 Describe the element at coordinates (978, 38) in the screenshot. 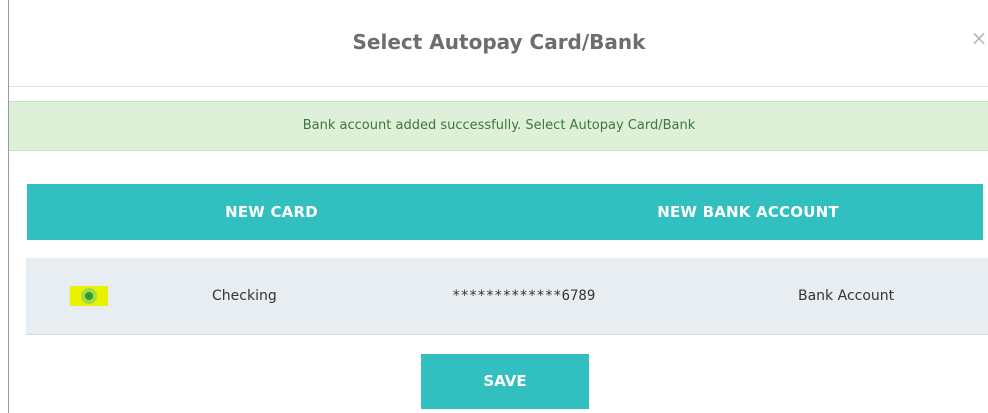

I see `close-icon: ×` at that location.